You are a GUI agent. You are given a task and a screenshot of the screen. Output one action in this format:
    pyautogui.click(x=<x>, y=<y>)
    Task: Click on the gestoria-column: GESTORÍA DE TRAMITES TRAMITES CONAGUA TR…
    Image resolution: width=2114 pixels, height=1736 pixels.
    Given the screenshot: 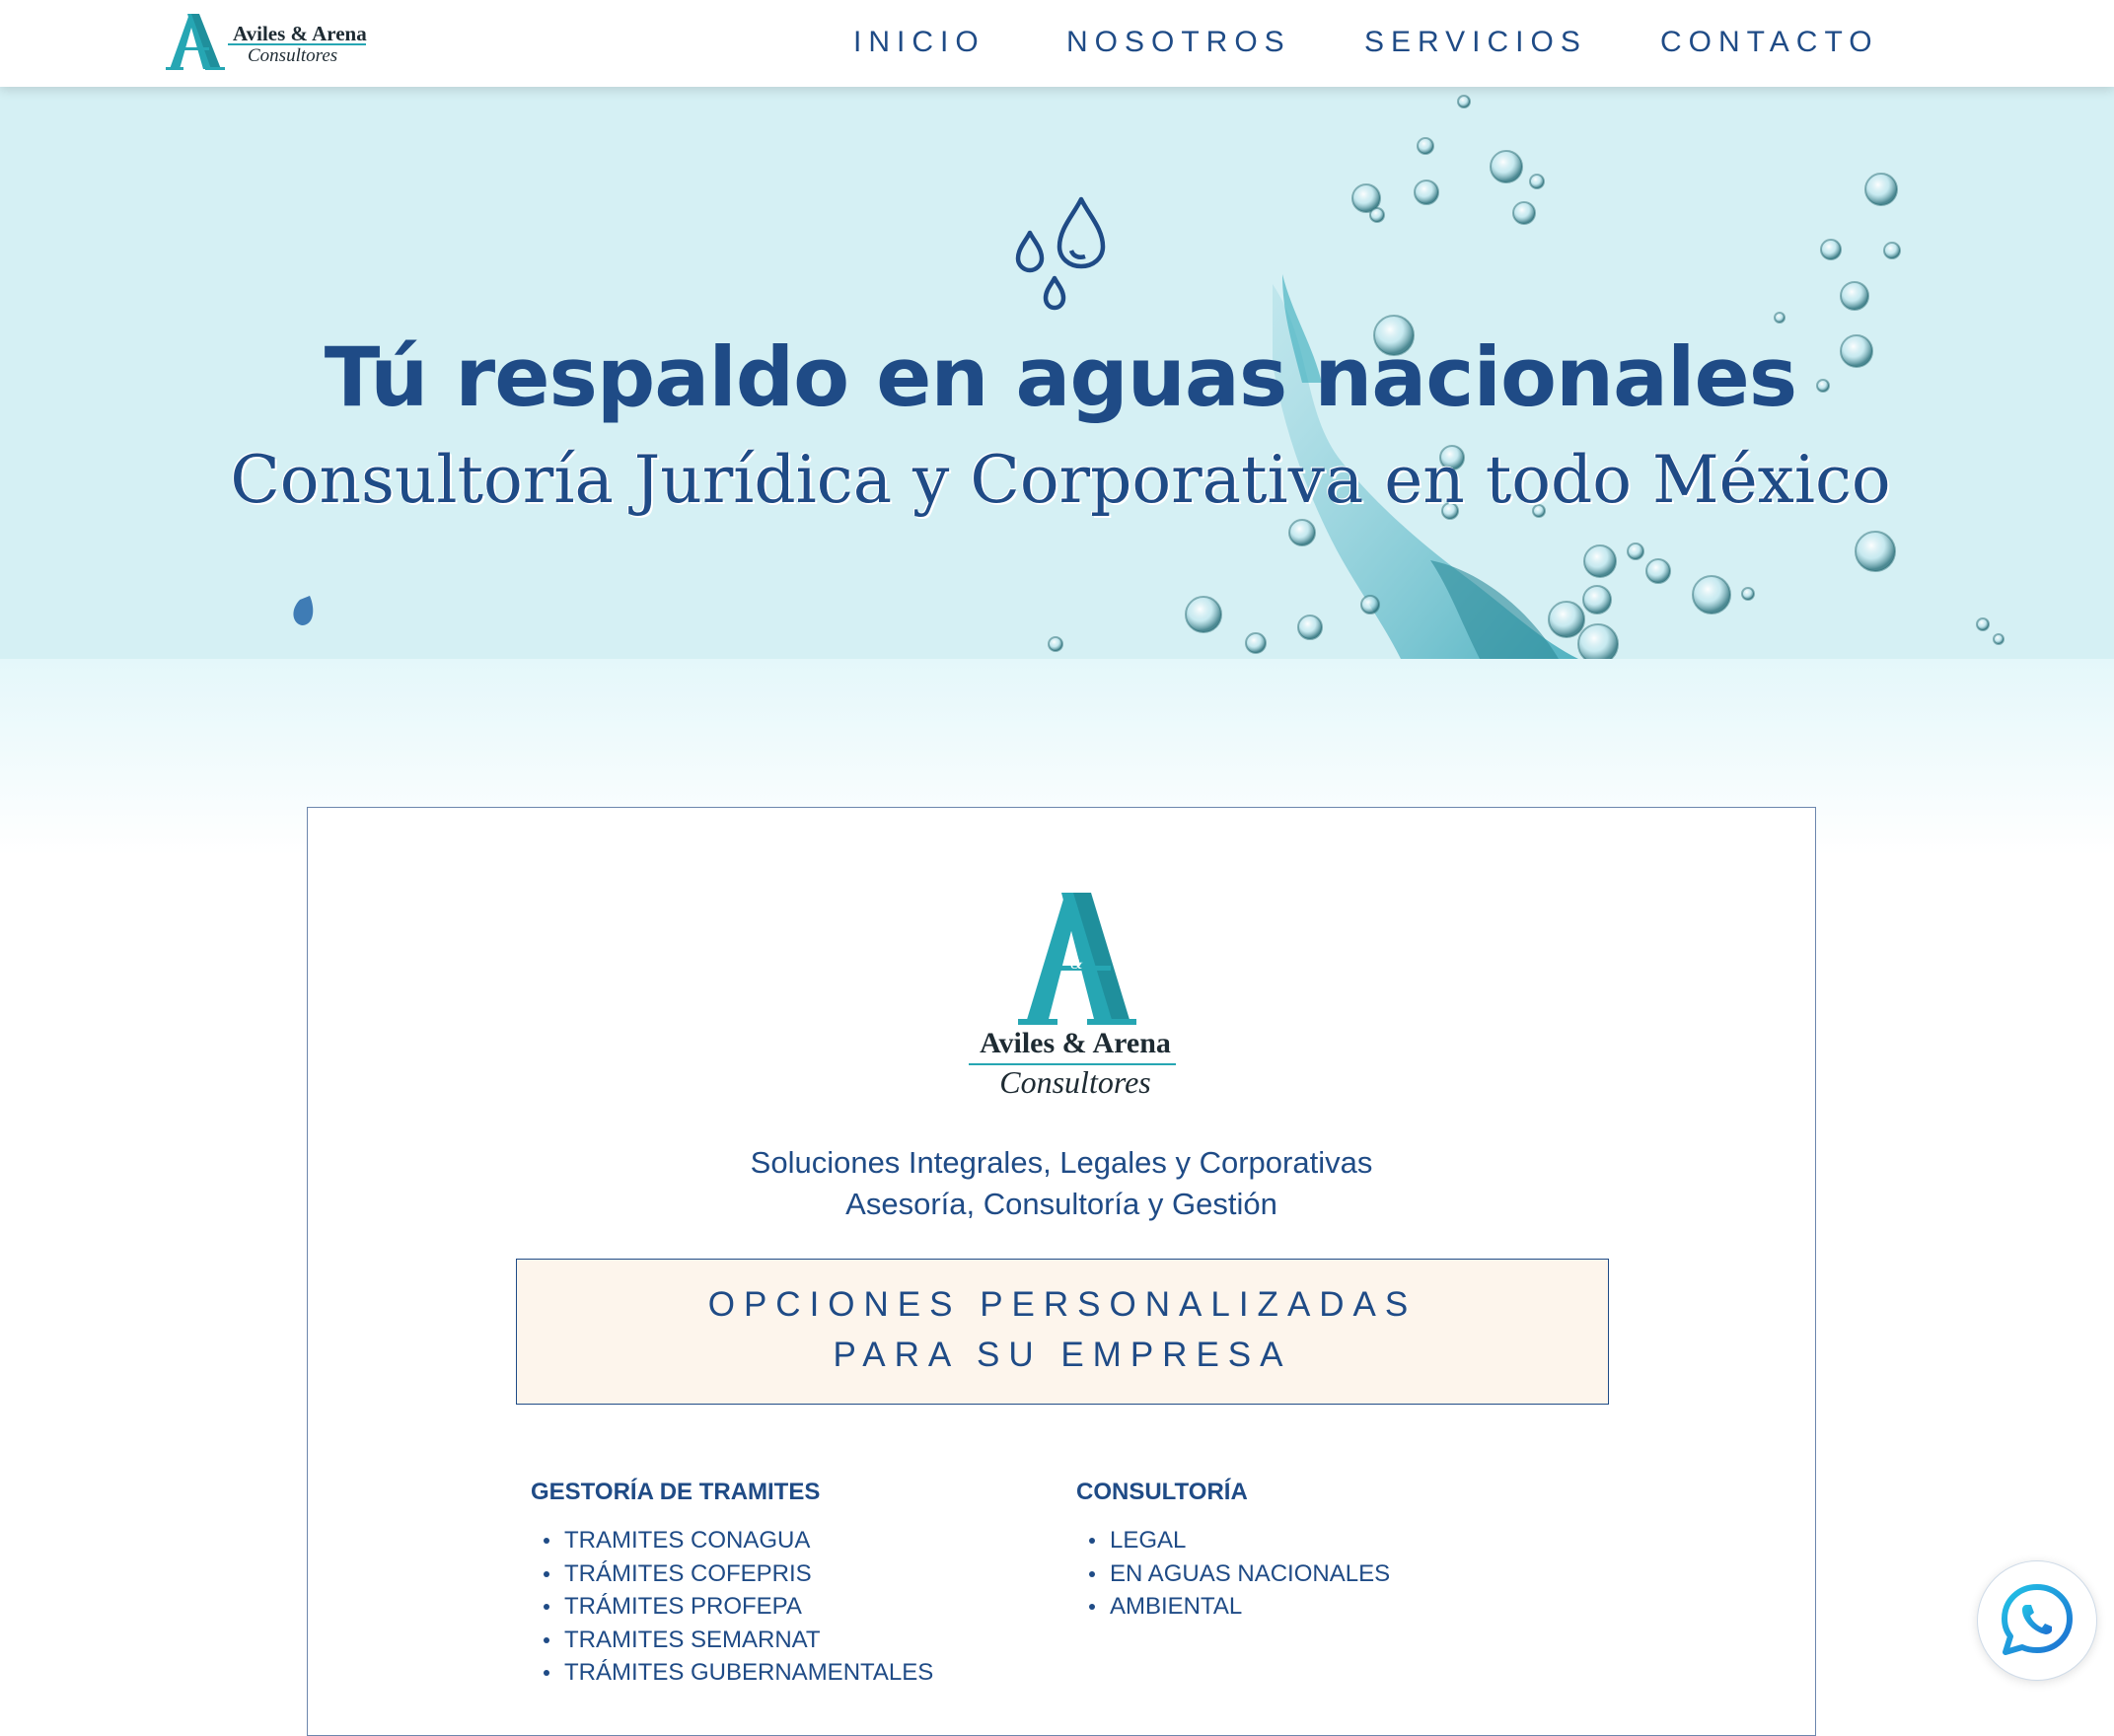 What is the action you would take?
    pyautogui.click(x=732, y=1584)
    